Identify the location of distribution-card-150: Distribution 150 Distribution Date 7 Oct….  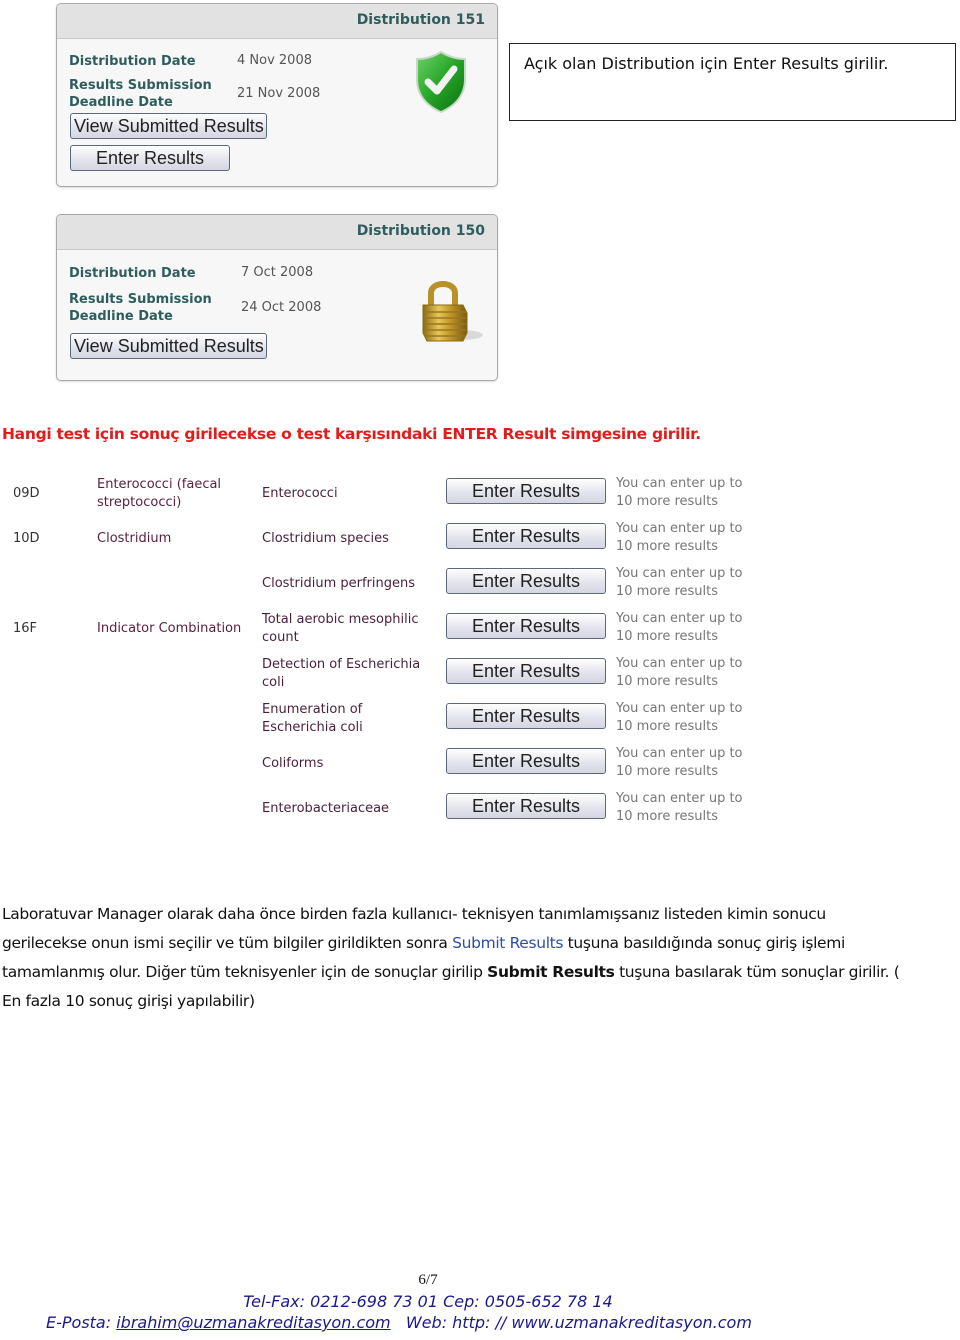
(277, 297).